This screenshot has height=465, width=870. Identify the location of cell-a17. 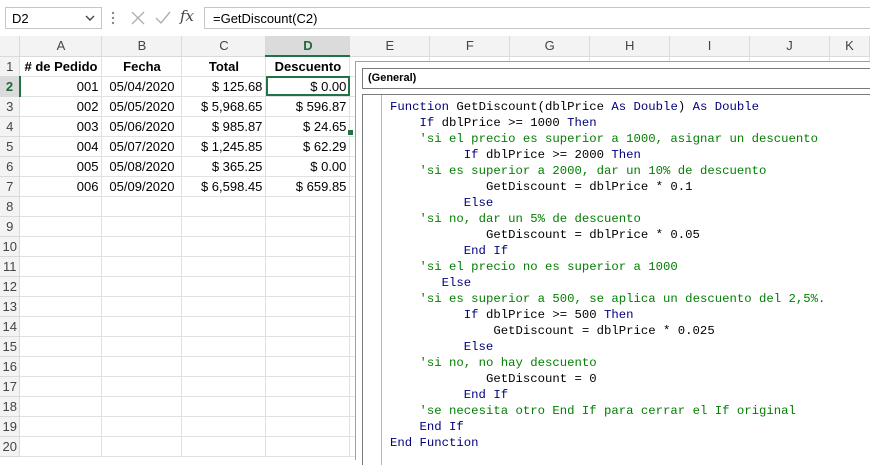
(61, 386).